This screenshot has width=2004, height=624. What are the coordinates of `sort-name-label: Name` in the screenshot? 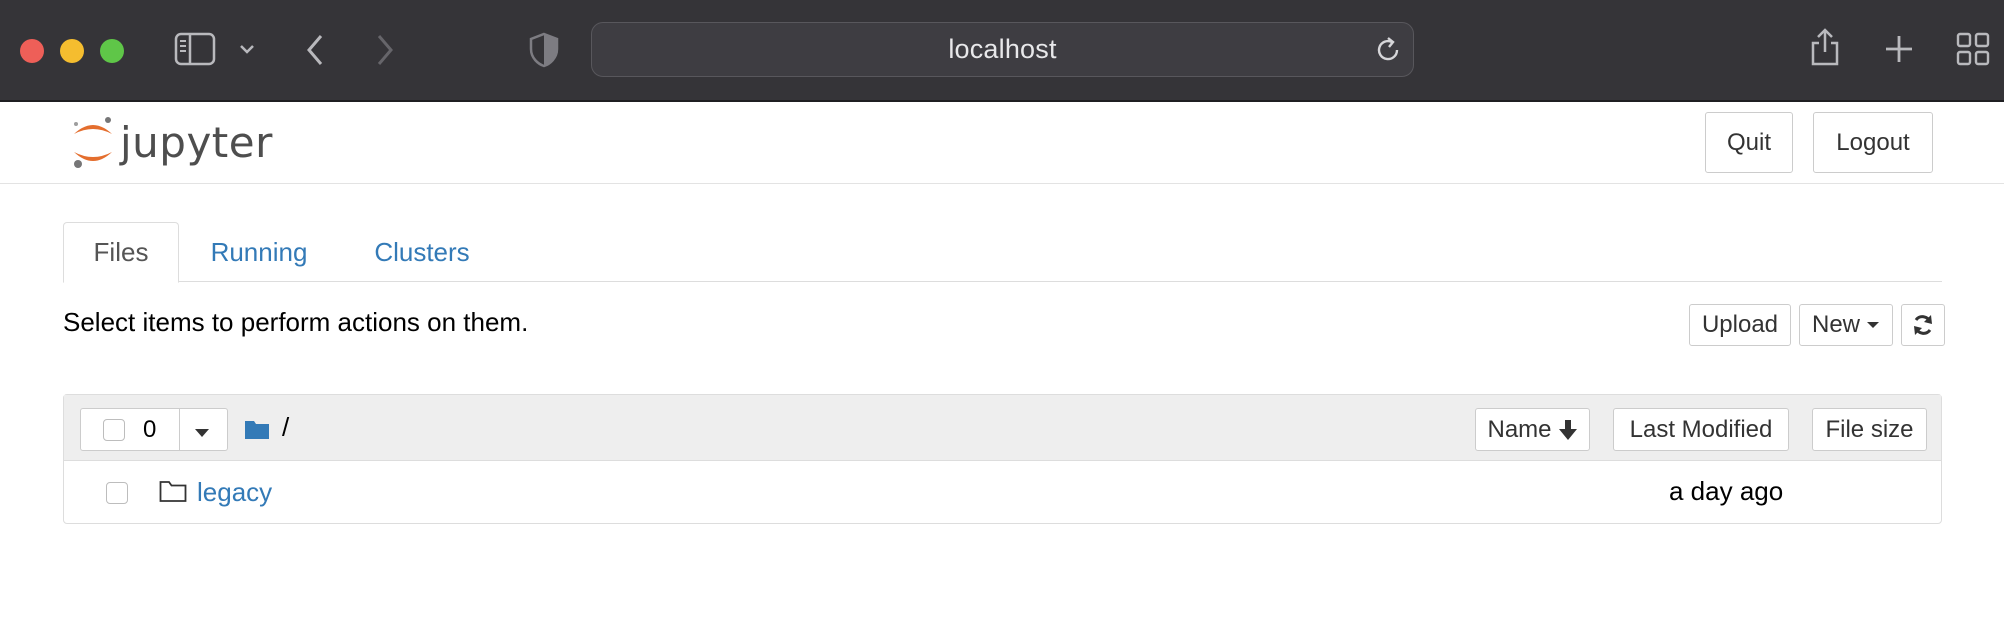 It's located at (1519, 429).